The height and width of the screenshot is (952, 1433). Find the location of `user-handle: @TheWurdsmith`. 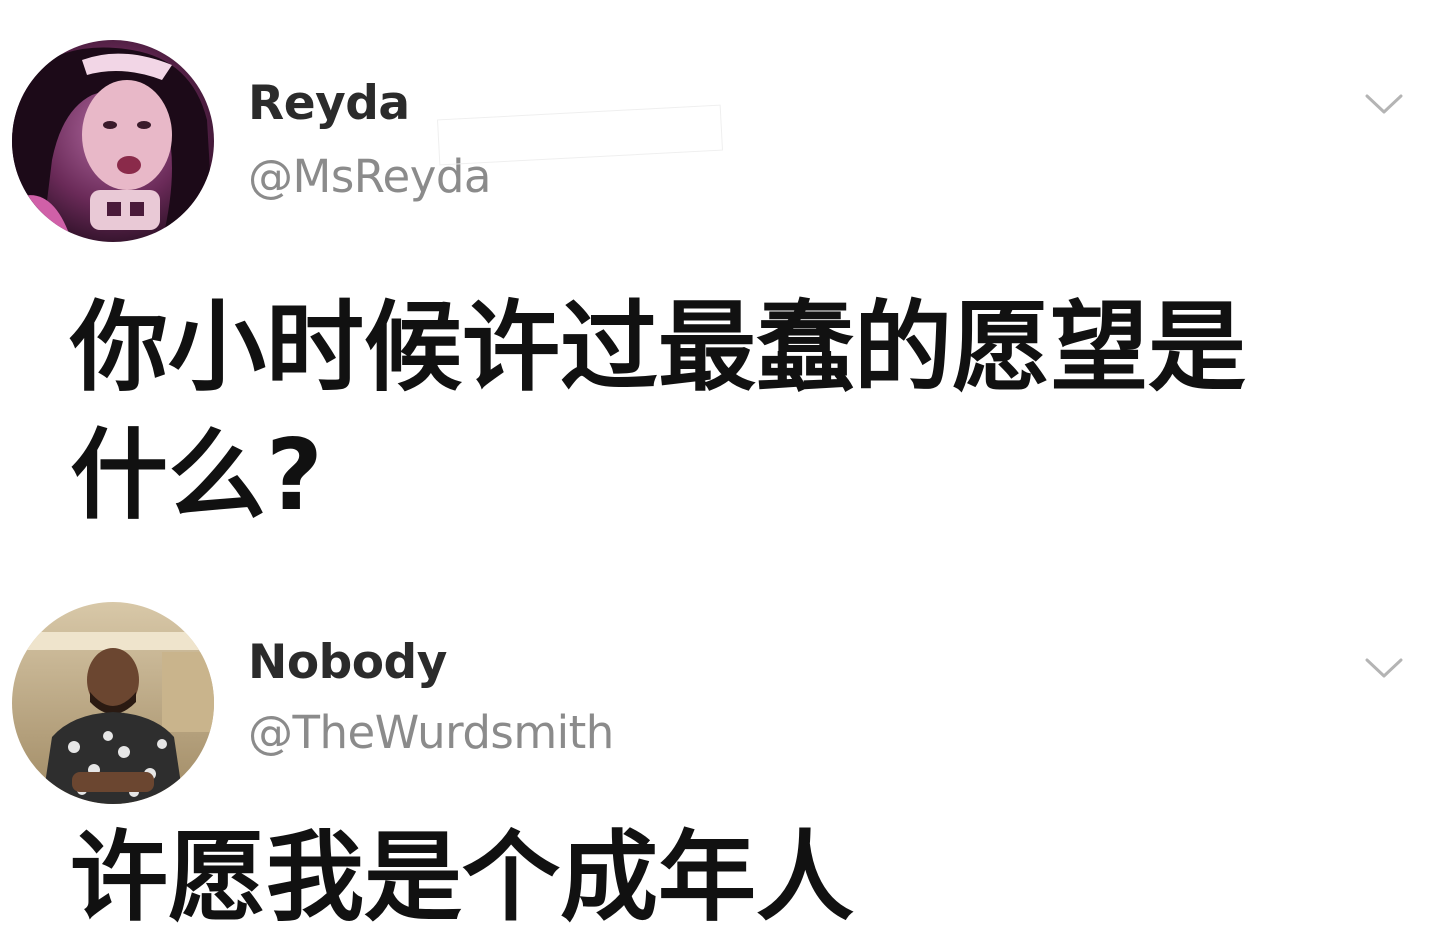

user-handle: @TheWurdsmith is located at coordinates (431, 732).